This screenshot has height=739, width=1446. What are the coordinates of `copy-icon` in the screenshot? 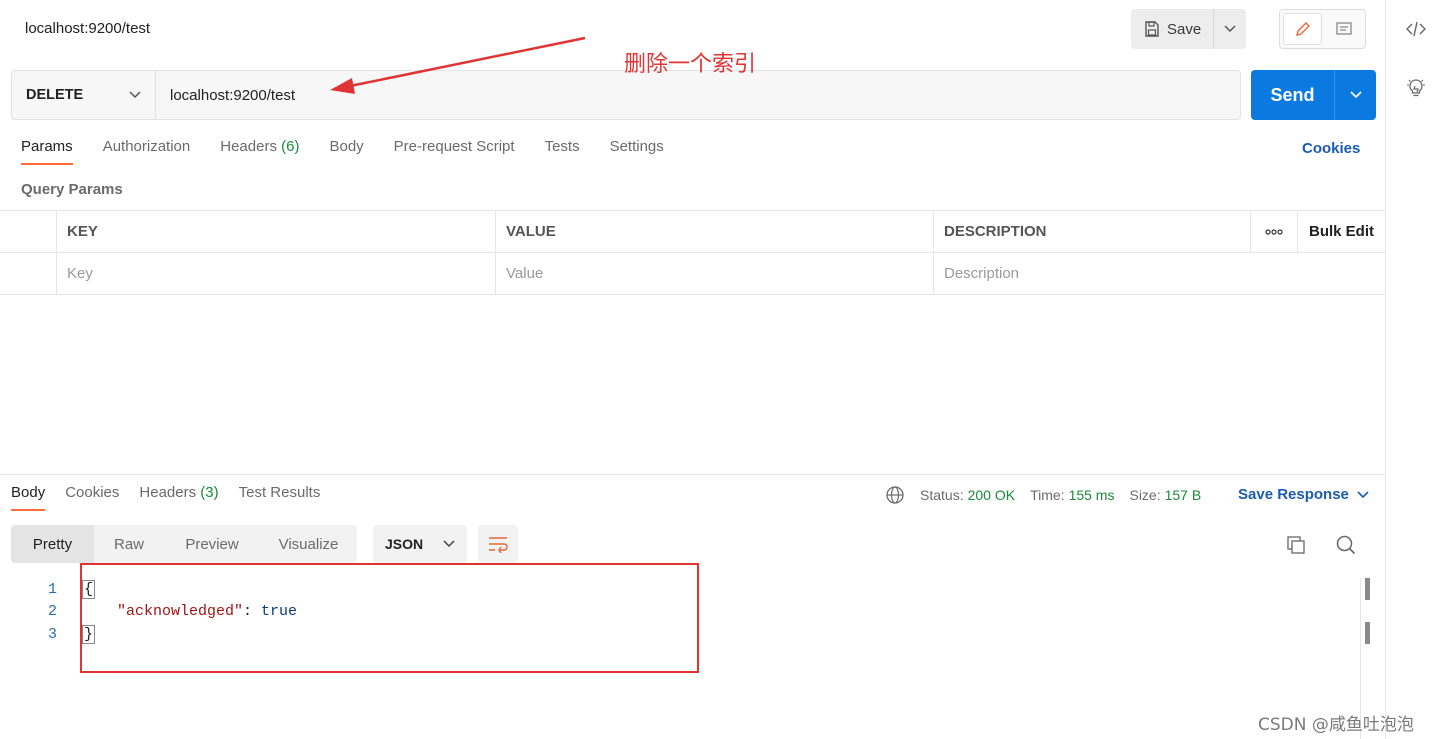 It's located at (1296, 545).